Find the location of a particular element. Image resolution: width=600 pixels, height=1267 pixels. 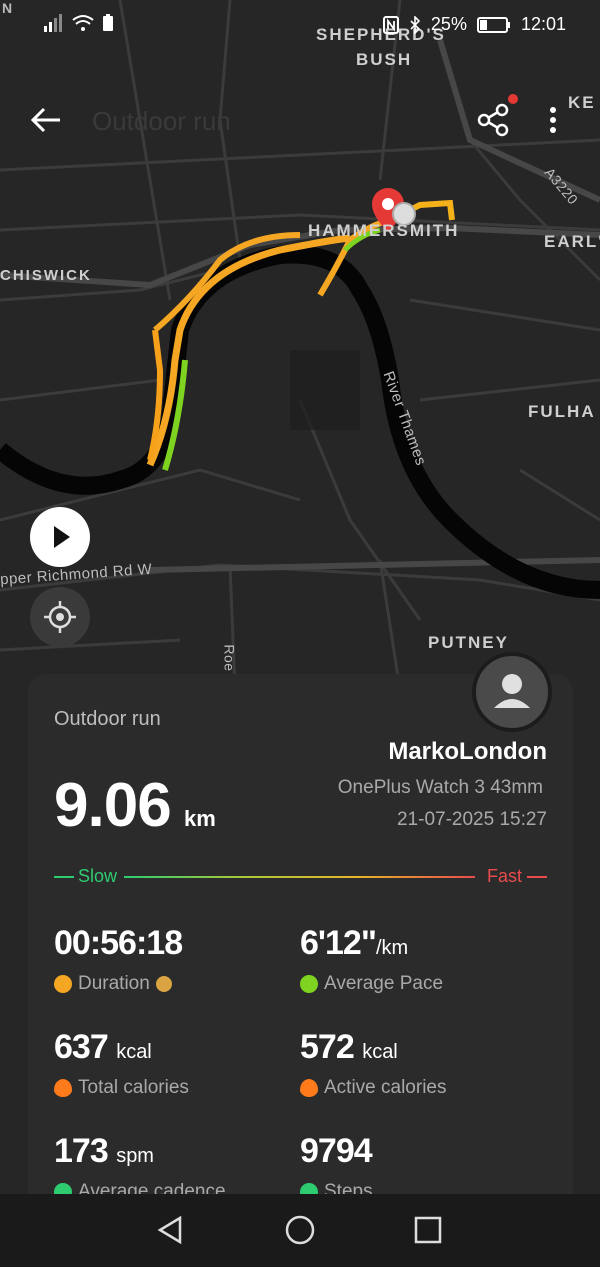

nav-recents-button is located at coordinates (428, 1230).